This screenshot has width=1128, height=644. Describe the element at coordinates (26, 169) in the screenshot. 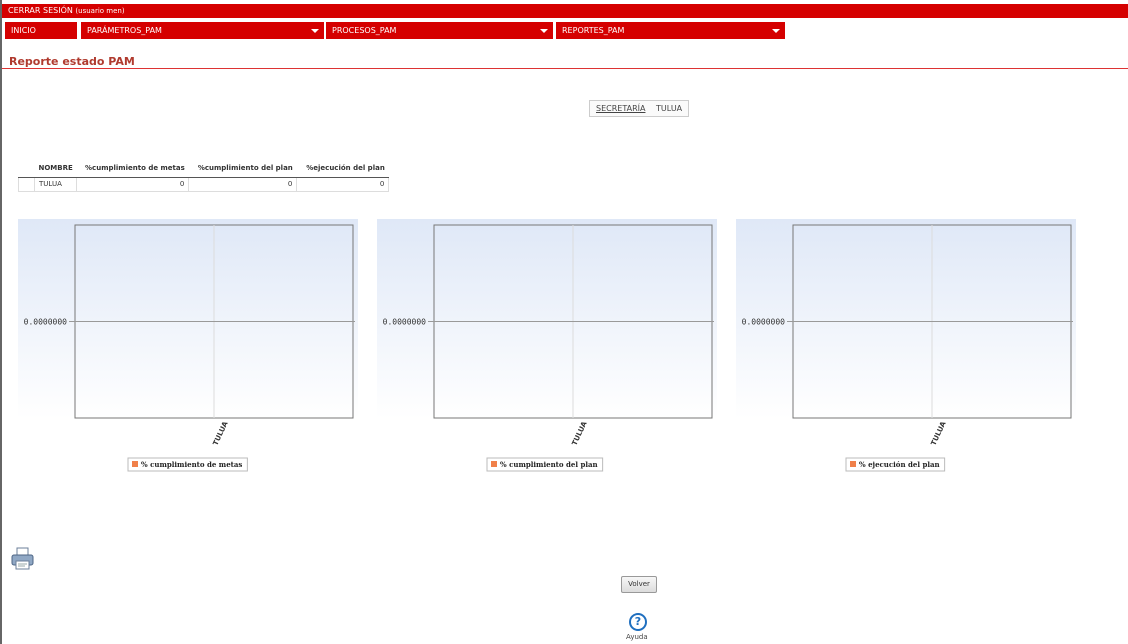

I see `table-header-select` at that location.